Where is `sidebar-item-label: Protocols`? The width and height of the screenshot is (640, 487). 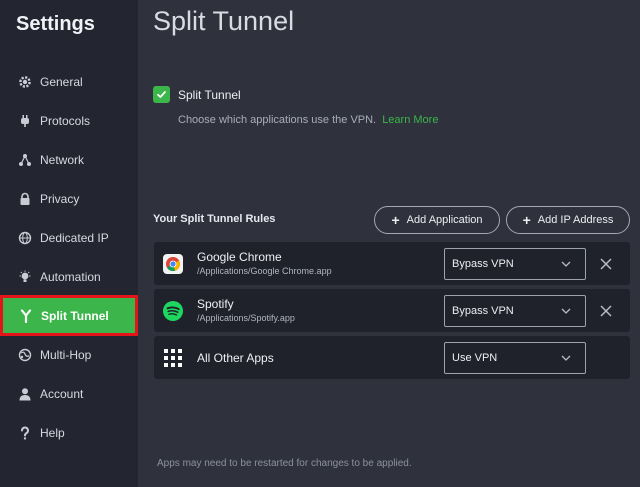 sidebar-item-label: Protocols is located at coordinates (65, 120).